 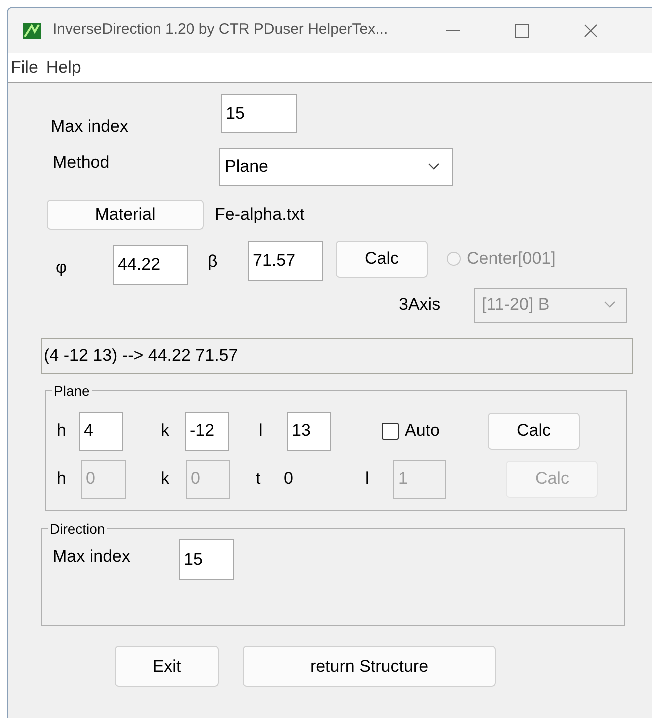 What do you see at coordinates (167, 666) in the screenshot?
I see `action-button: Exit` at bounding box center [167, 666].